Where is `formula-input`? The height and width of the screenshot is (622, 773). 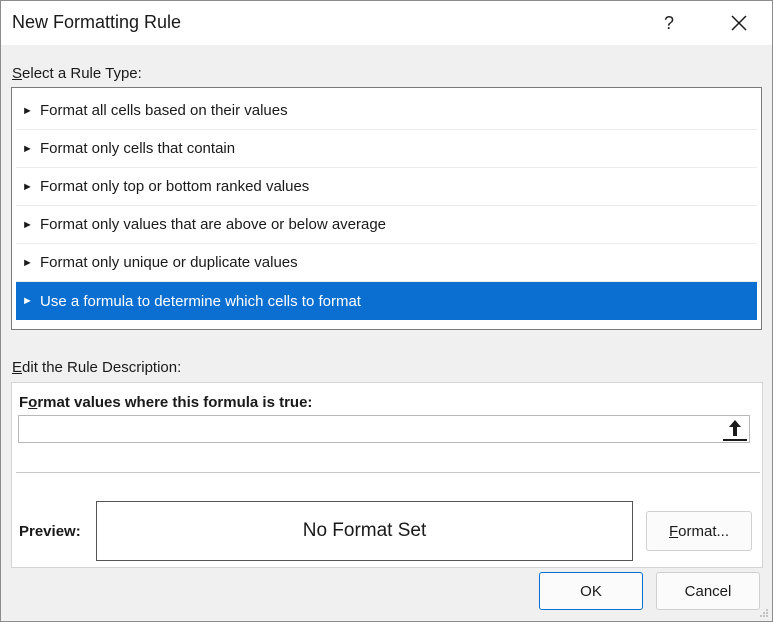 formula-input is located at coordinates (368, 430).